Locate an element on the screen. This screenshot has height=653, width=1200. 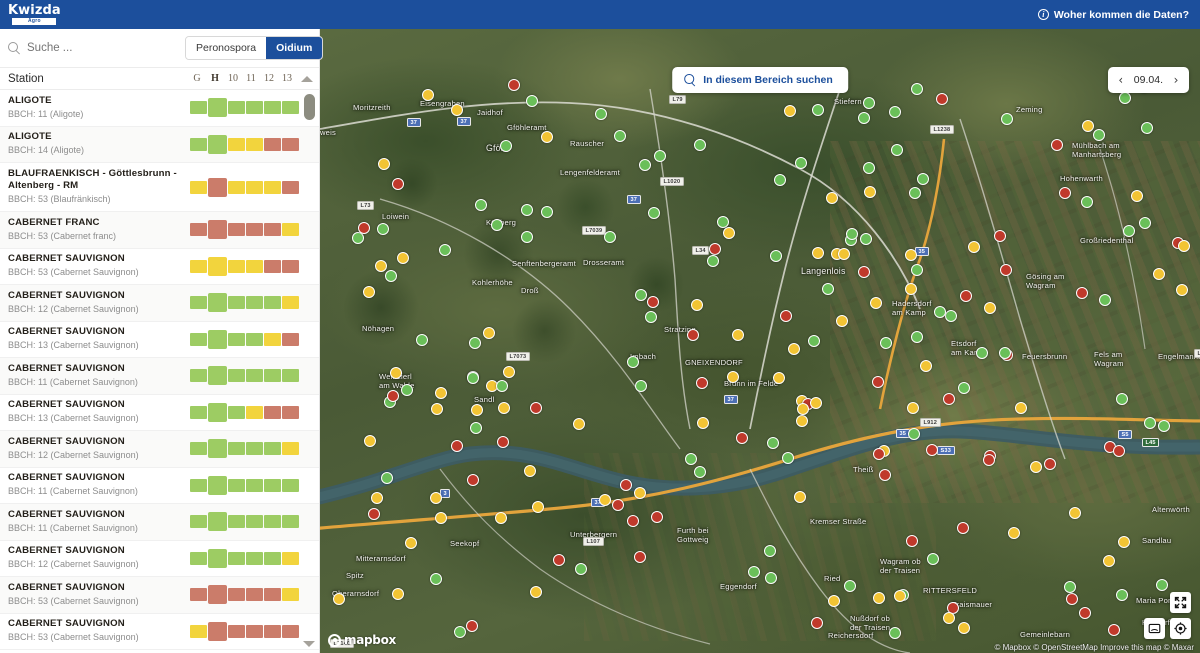
toggle-oidium: Oidium is located at coordinates (294, 48).